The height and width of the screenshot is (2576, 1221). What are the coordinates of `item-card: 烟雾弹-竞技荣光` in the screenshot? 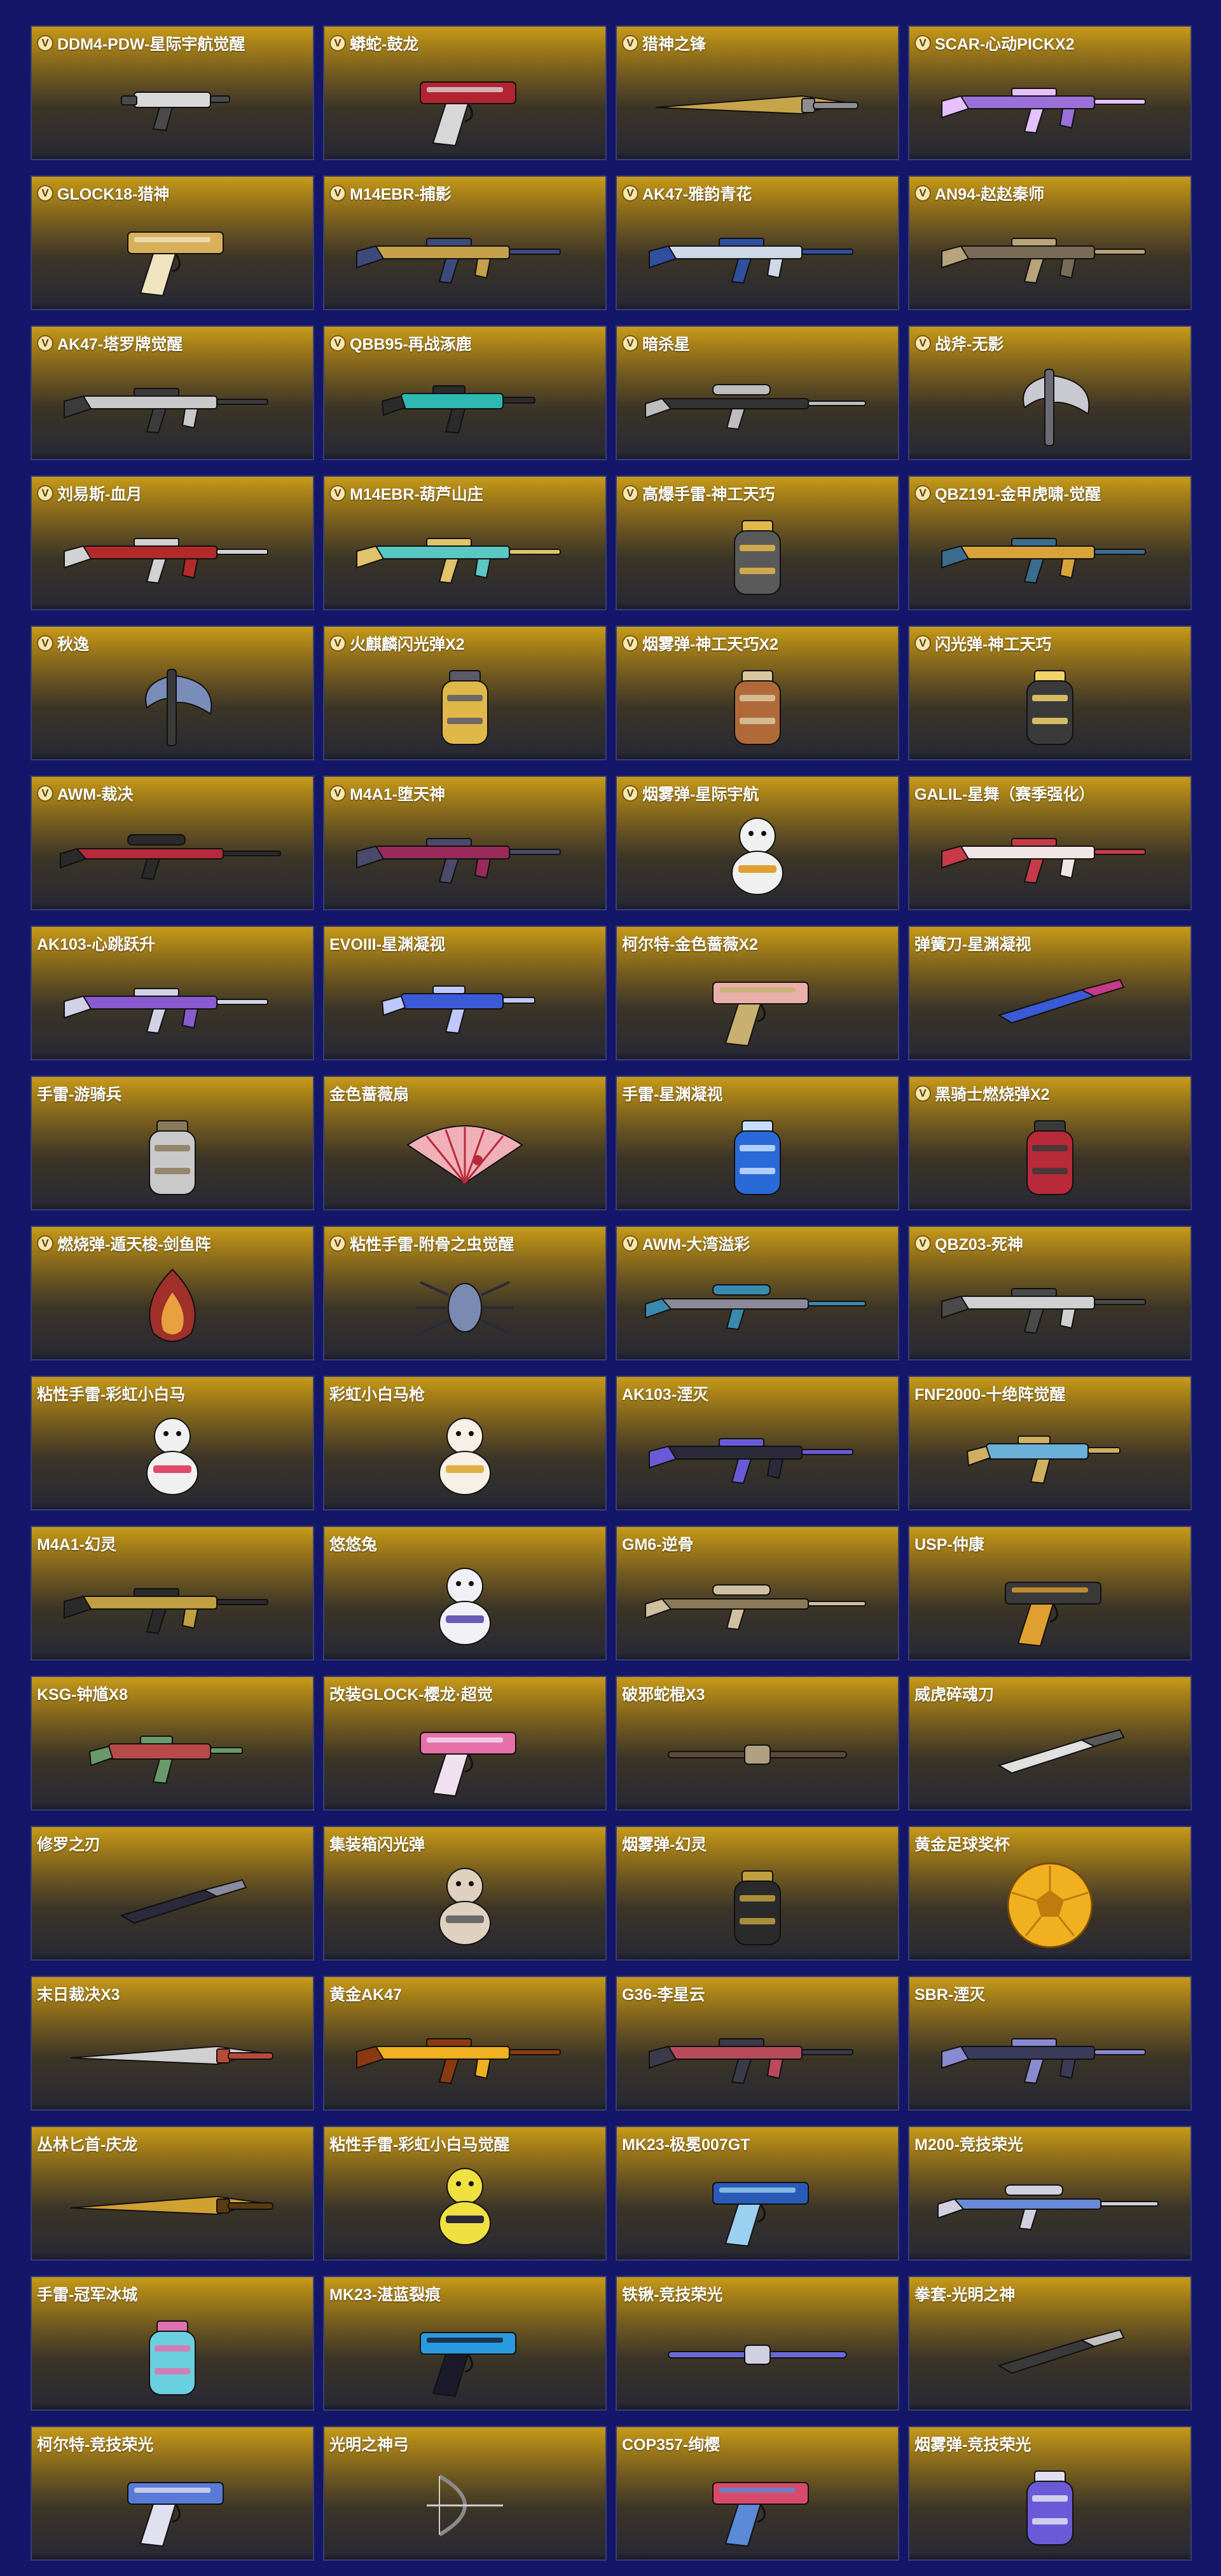 It's located at (1050, 2493).